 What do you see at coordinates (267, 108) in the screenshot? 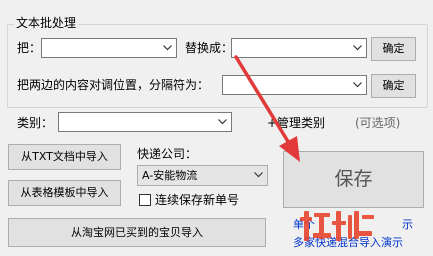
I see `arrow-annotation-icon` at bounding box center [267, 108].